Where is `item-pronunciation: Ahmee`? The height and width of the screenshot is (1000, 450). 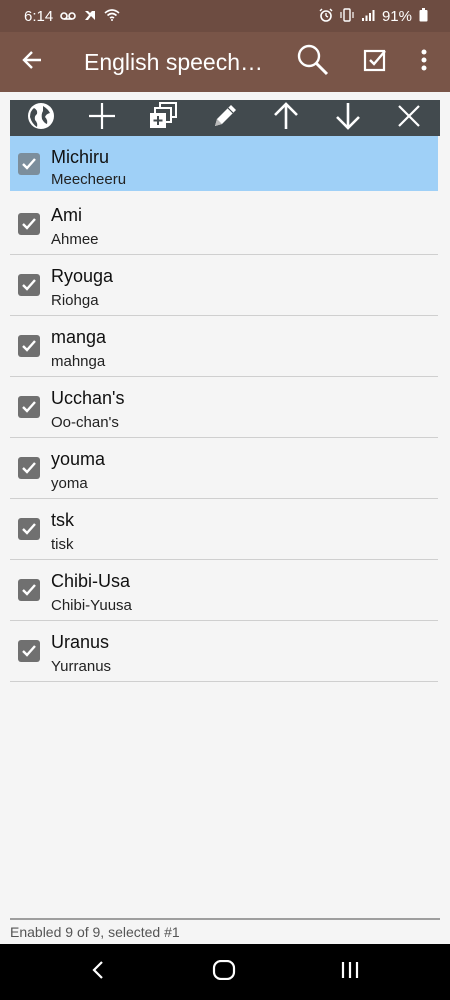
item-pronunciation: Ahmee is located at coordinates (75, 239).